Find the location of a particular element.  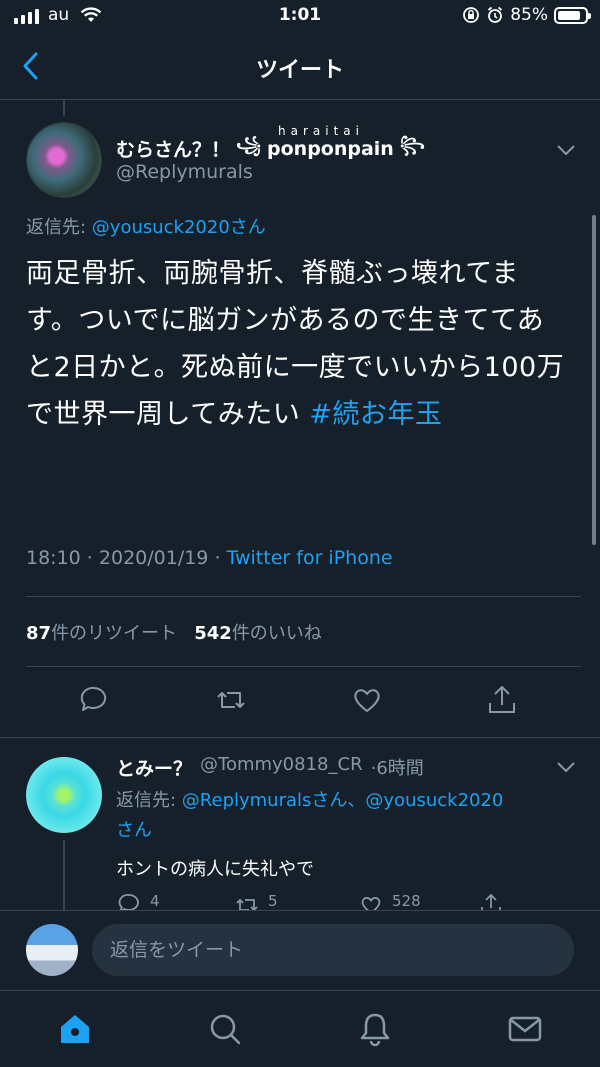

tweet-stats: 87件のリツイート 542件のいいね is located at coordinates (174, 632).